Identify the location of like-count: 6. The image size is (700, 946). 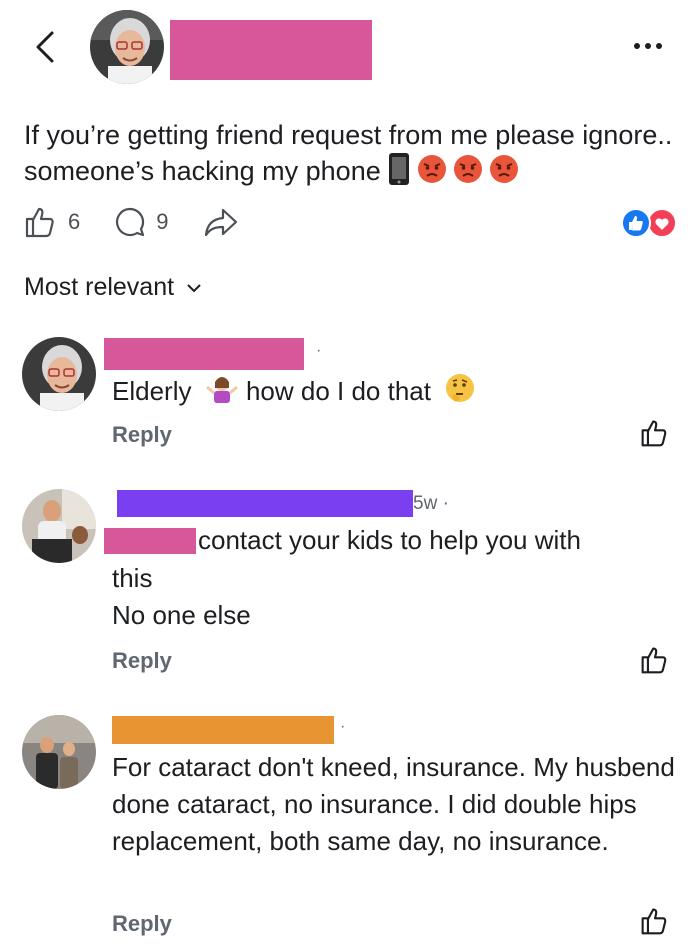
(74, 221).